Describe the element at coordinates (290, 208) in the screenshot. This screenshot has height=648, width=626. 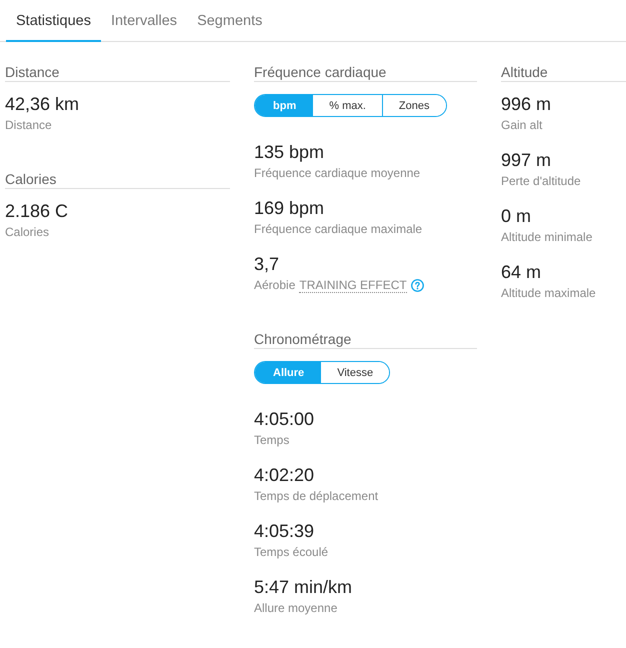
I see `stat-value: 169 bpm` at that location.